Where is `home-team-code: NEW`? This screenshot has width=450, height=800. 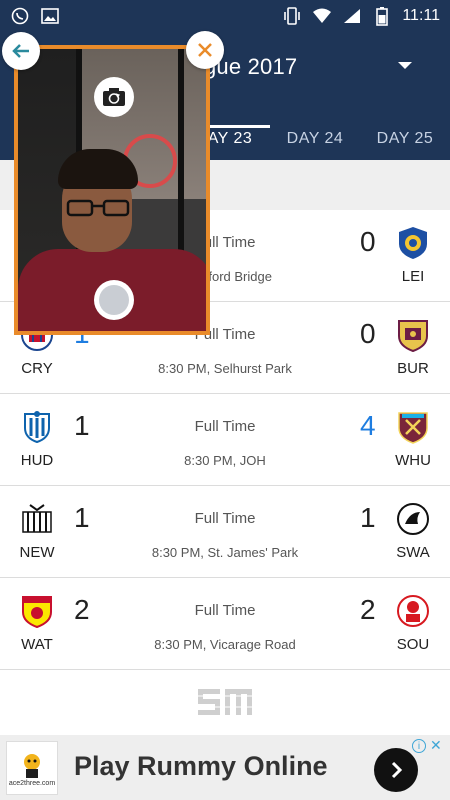 home-team-code: NEW is located at coordinates (37, 552).